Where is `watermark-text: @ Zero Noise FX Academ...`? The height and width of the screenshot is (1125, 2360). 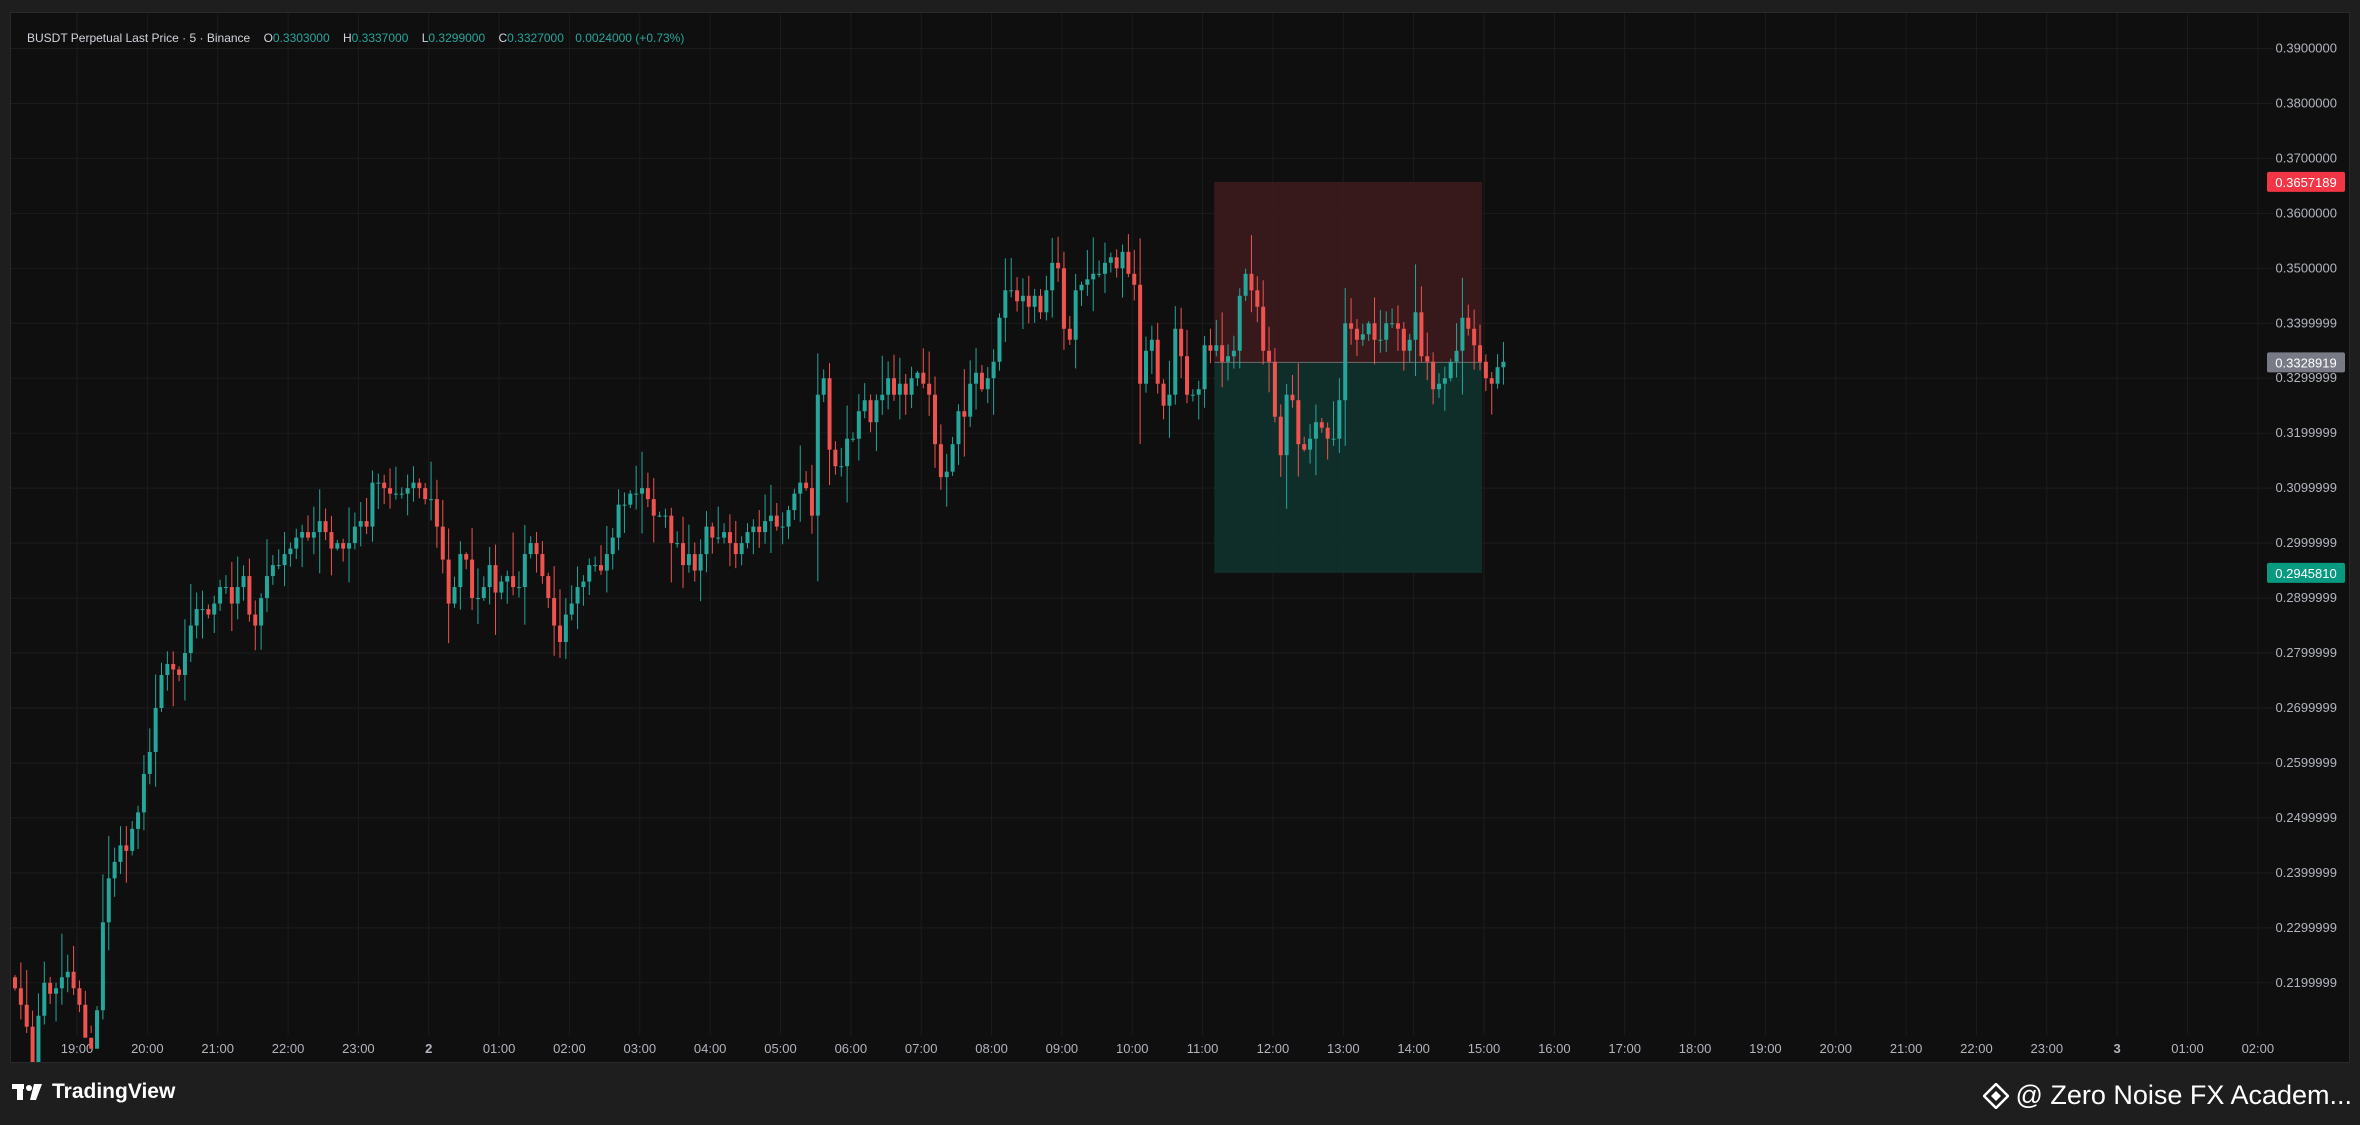 watermark-text: @ Zero Noise FX Academ... is located at coordinates (2183, 1095).